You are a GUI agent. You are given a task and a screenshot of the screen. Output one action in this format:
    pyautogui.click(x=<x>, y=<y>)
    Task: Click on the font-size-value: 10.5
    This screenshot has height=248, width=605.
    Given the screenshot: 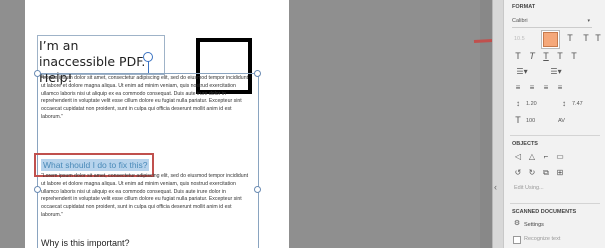 What is the action you would take?
    pyautogui.click(x=519, y=39)
    